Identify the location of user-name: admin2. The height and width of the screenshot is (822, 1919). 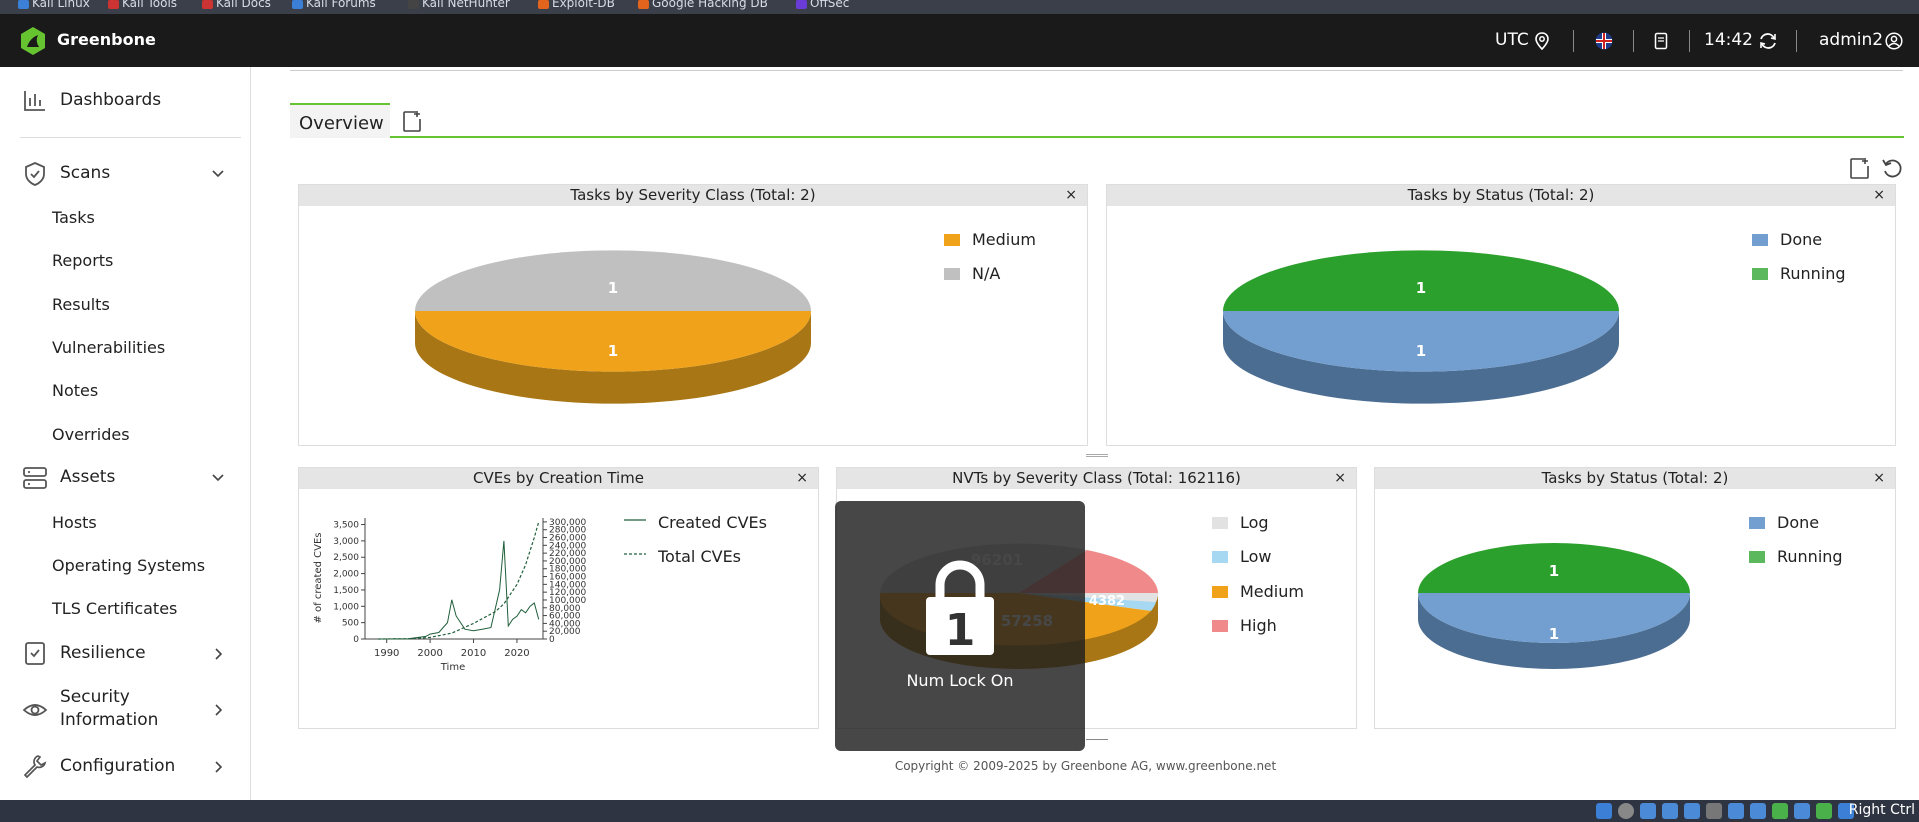
(1851, 40).